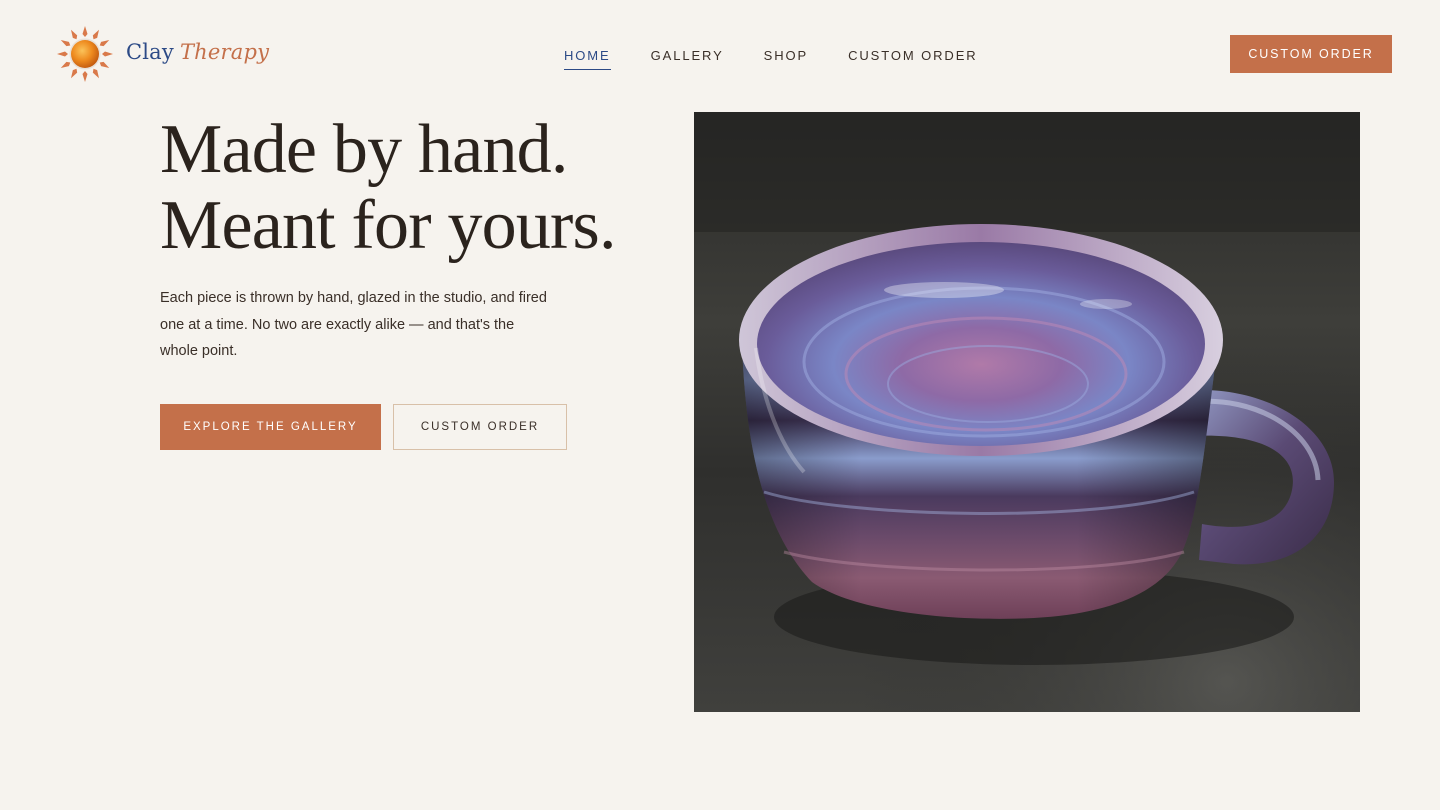 This screenshot has height=810, width=1440. What do you see at coordinates (270, 427) in the screenshot?
I see `explore-gallery-button: EXPLORE THE GALLERY` at bounding box center [270, 427].